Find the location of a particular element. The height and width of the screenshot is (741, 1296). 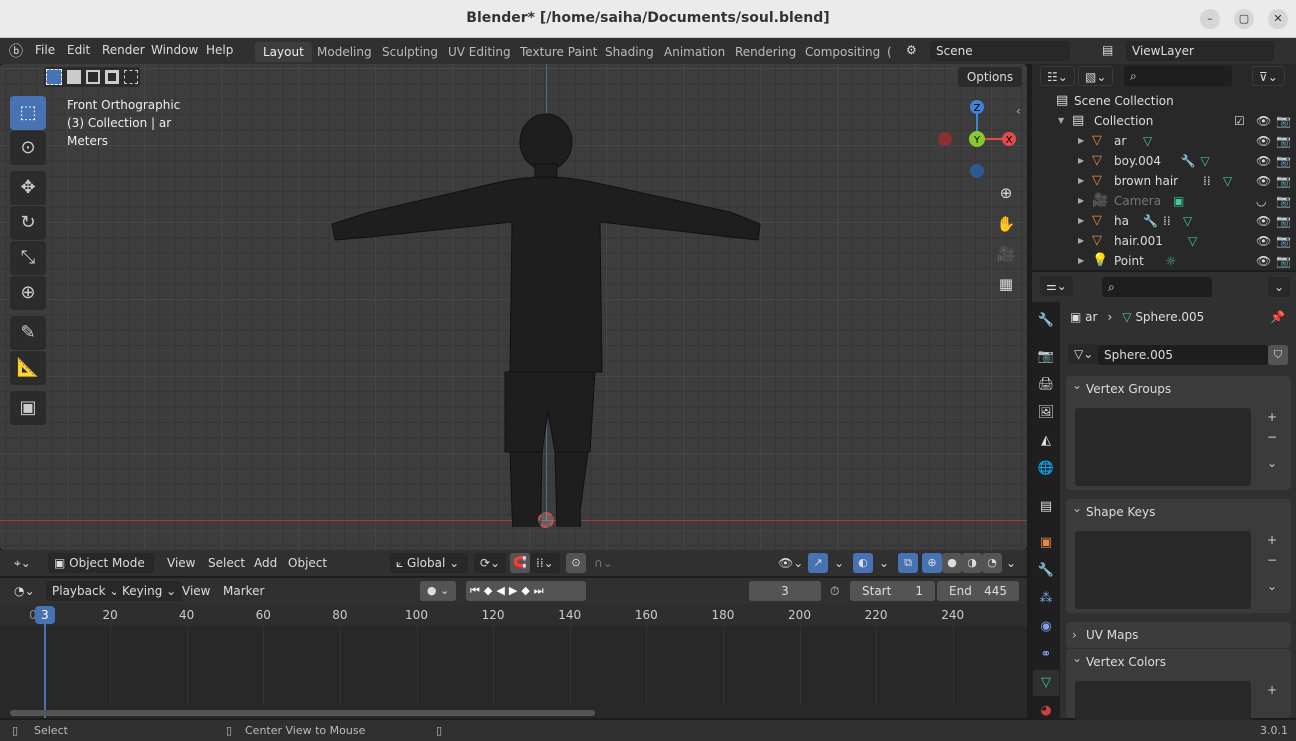

shape-keys-header: Shape Keys is located at coordinates (1178, 510).